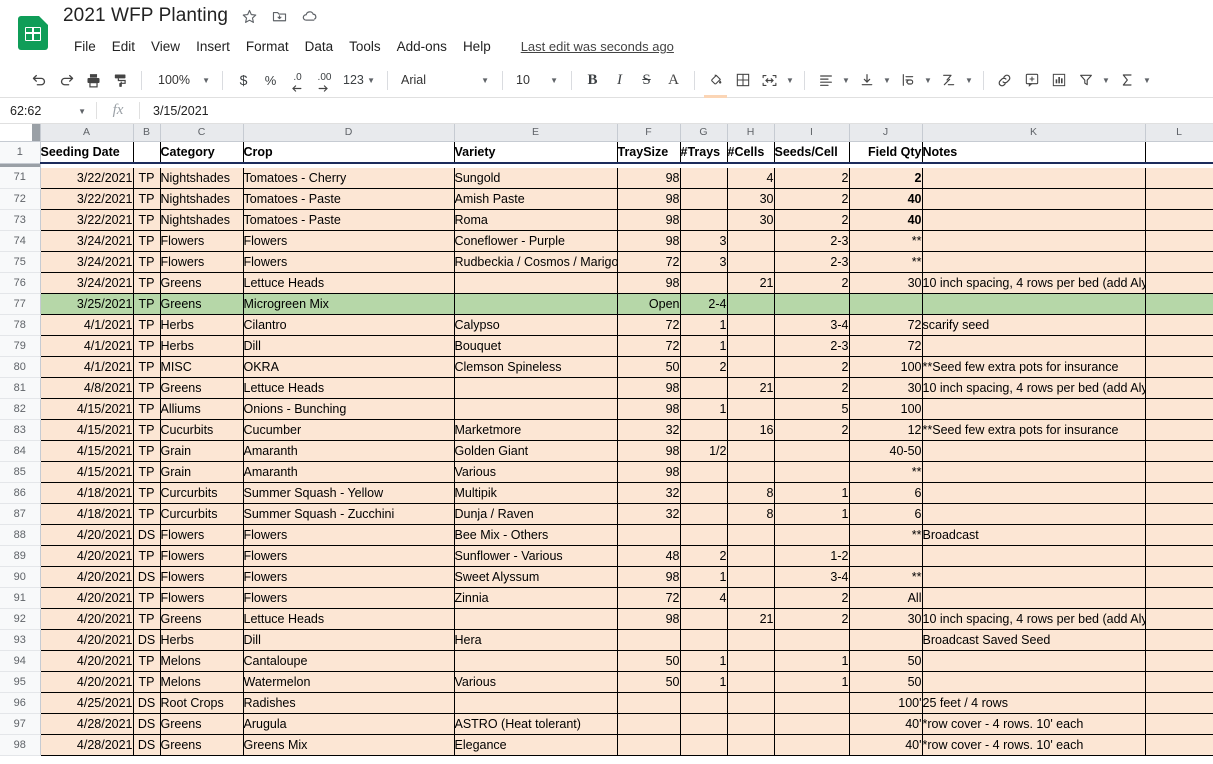  Describe the element at coordinates (812, 262) in the screenshot. I see `cell-seeds-per-cell-75: 2-3` at that location.